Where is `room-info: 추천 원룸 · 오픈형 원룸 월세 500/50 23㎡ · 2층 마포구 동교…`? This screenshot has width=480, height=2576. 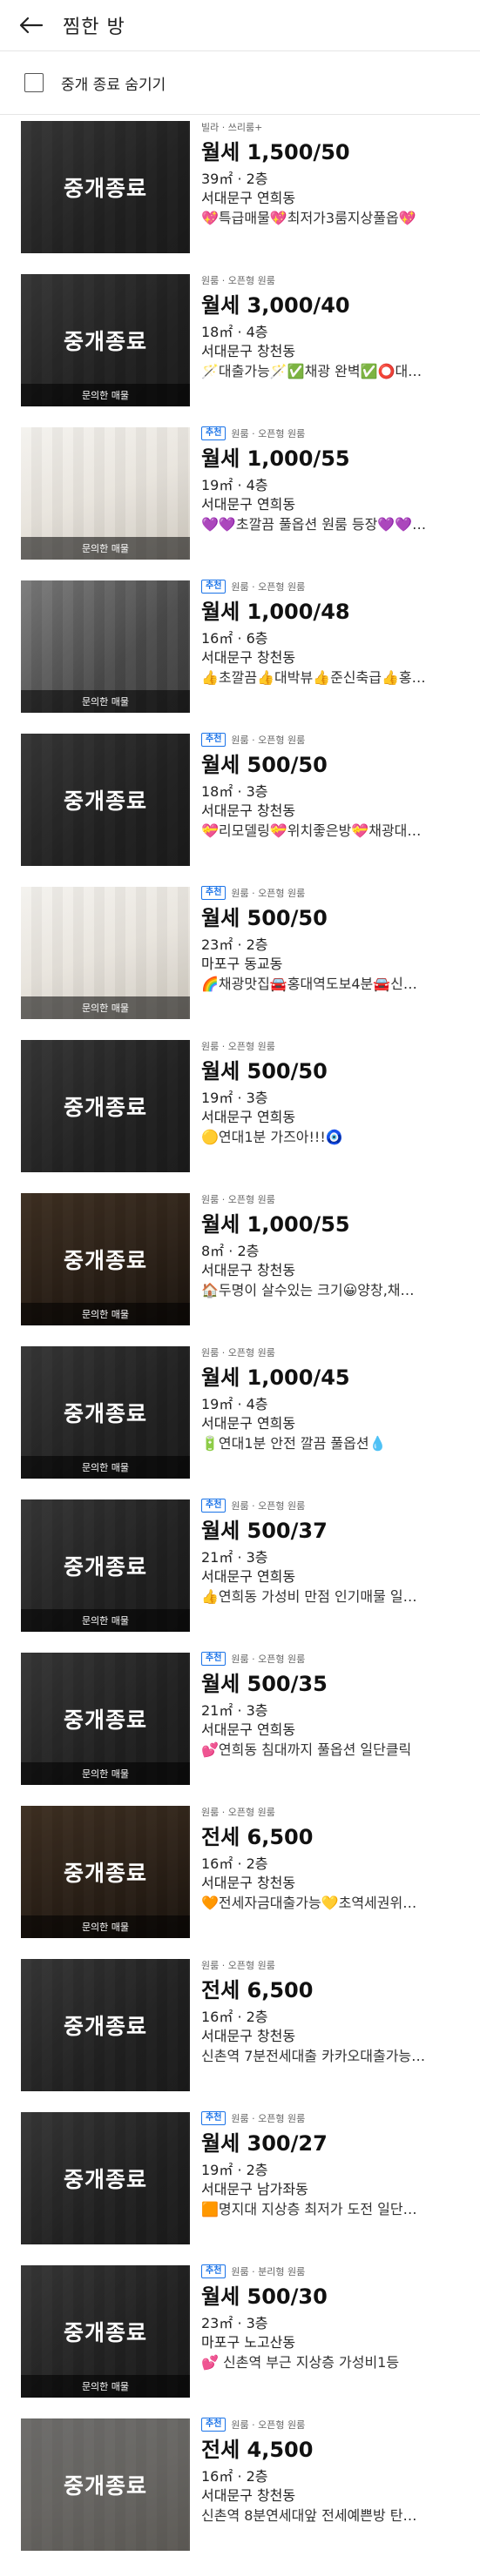
room-info: 추천 원룸 · 오픈형 원룸 월세 500/50 23㎡ · 2층 마포구 동교… is located at coordinates (332, 940).